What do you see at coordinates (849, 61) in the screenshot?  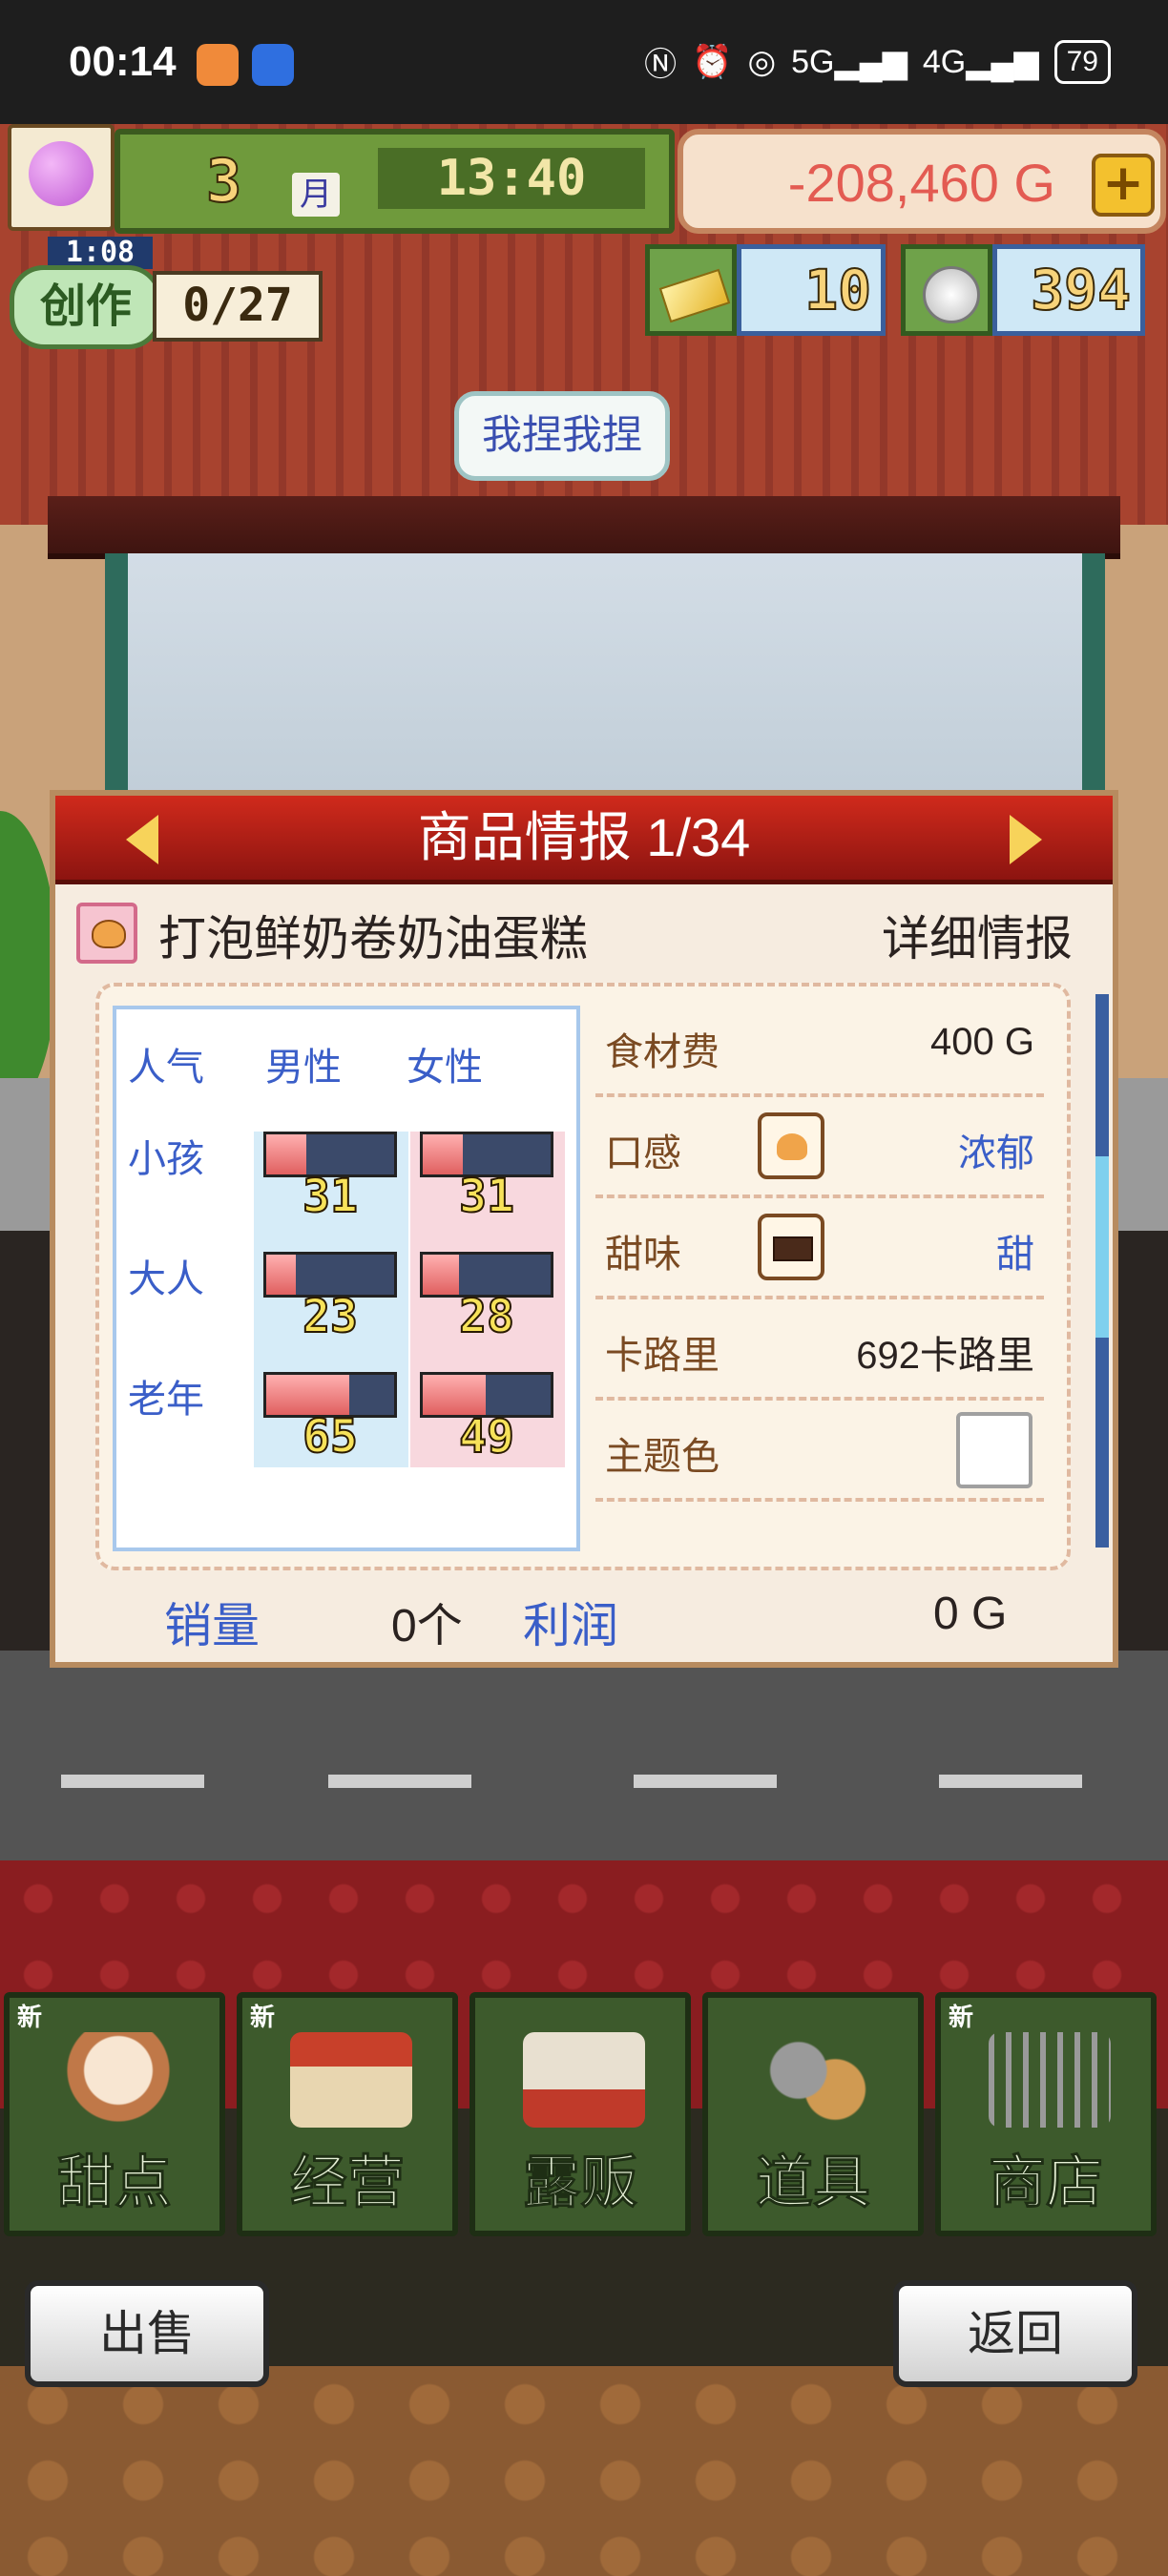 I see `5g-signal-icon: 5G▂▄▆` at bounding box center [849, 61].